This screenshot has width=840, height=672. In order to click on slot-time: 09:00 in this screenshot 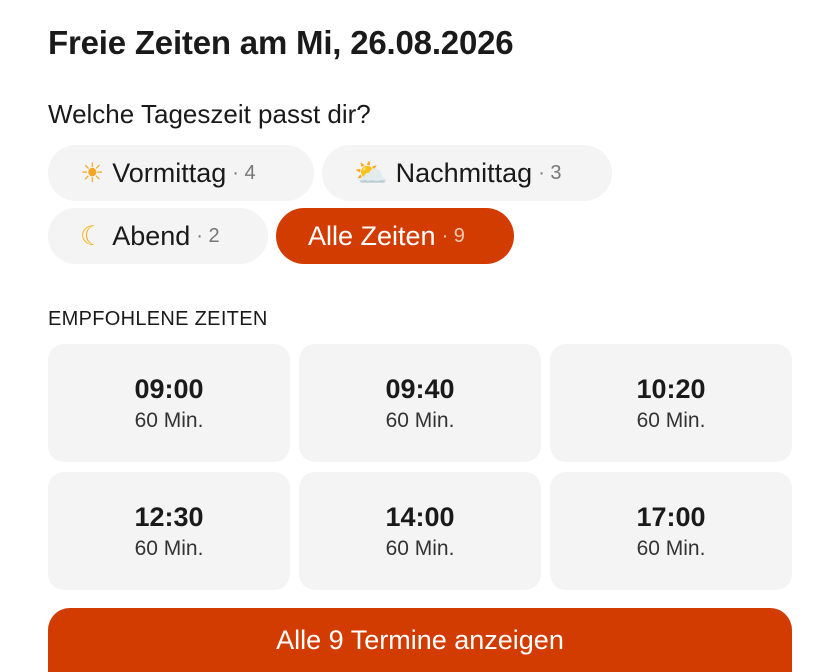, I will do `click(169, 388)`.